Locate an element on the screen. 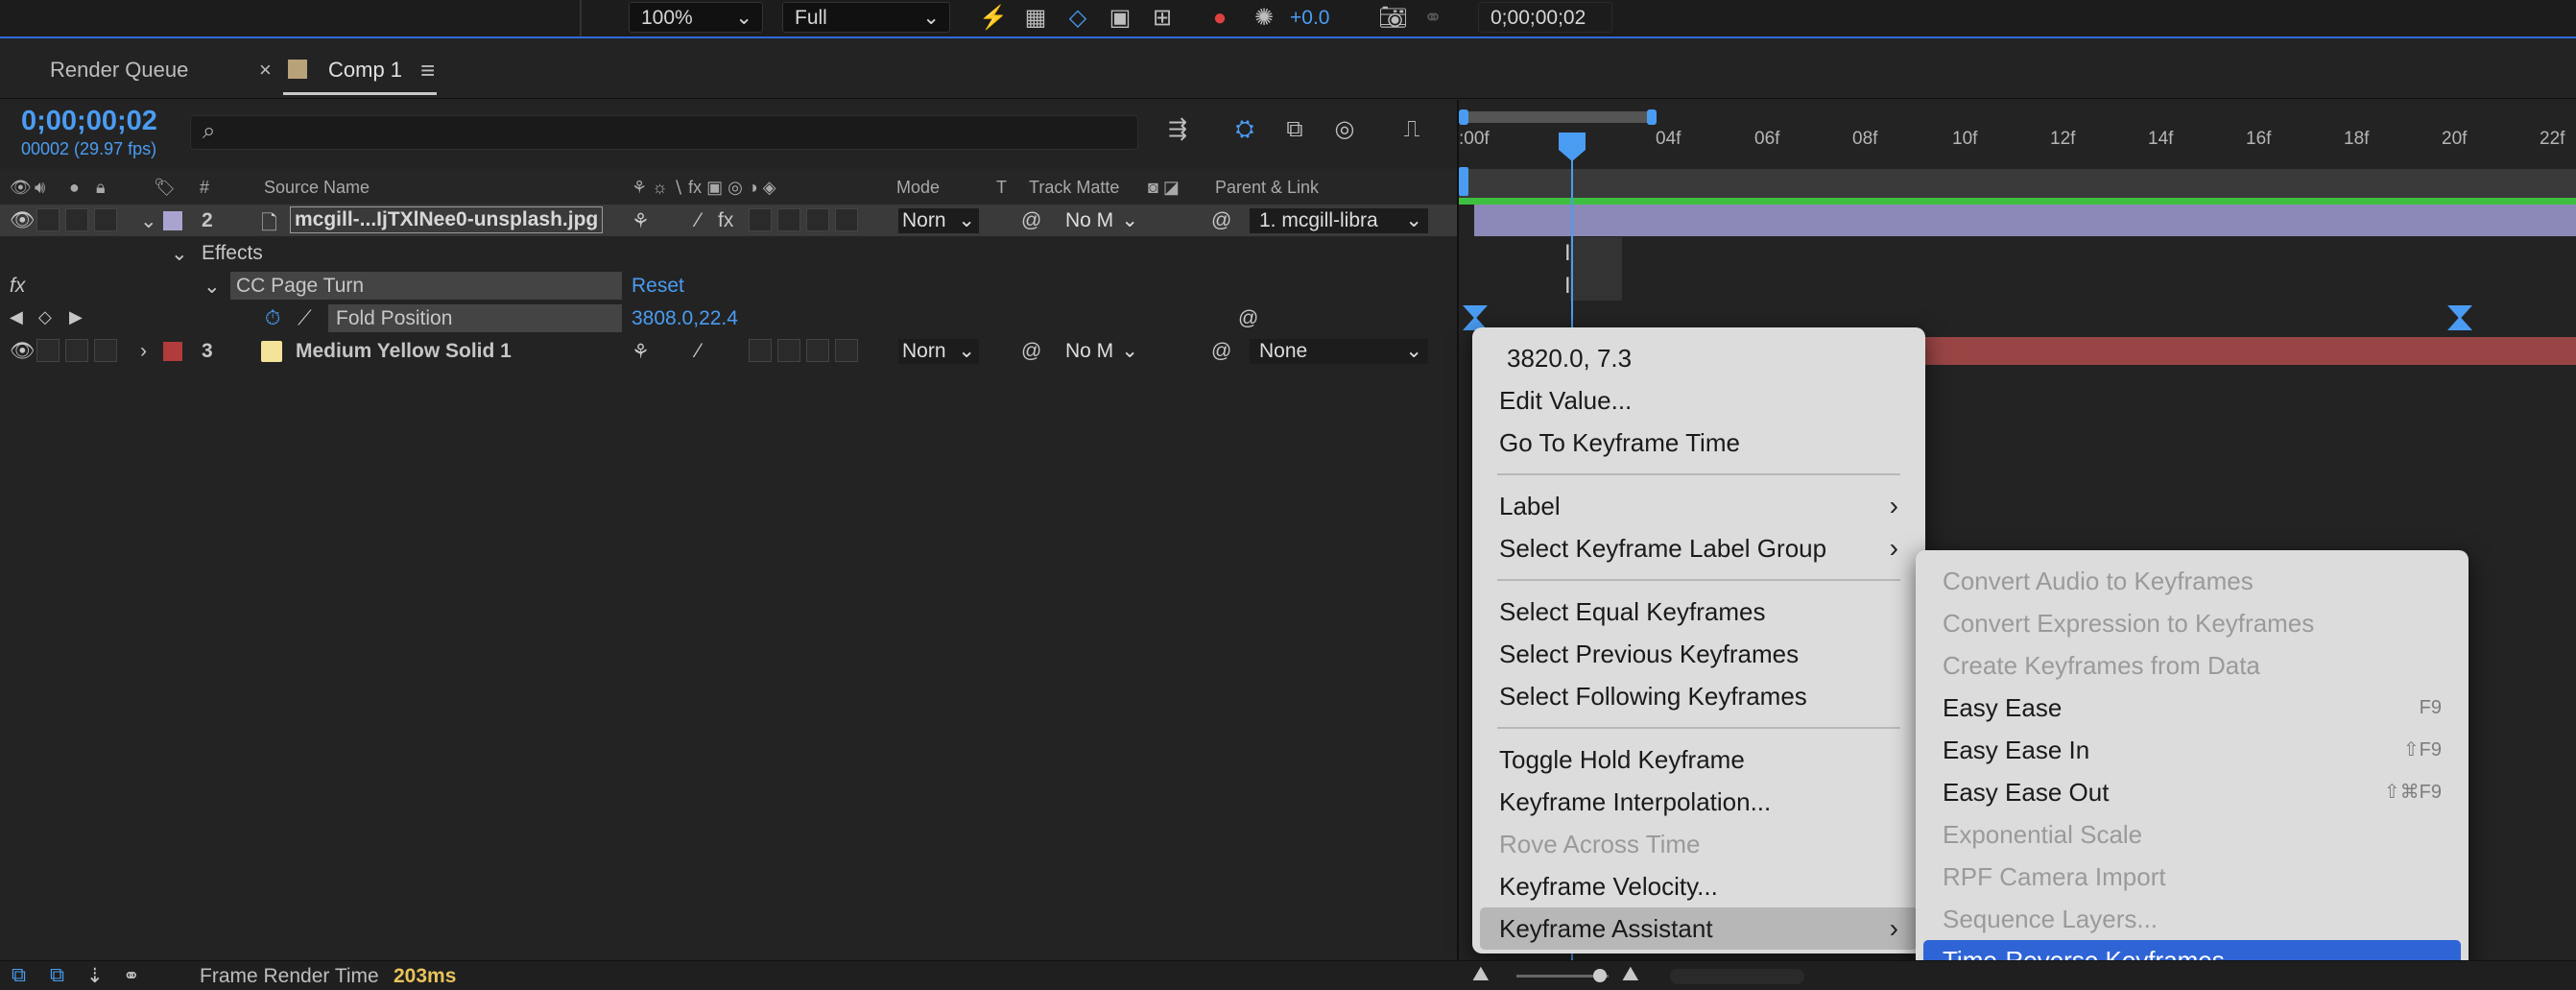 The image size is (2576, 990). mask-visibility-icon: ◇ is located at coordinates (1077, 18).